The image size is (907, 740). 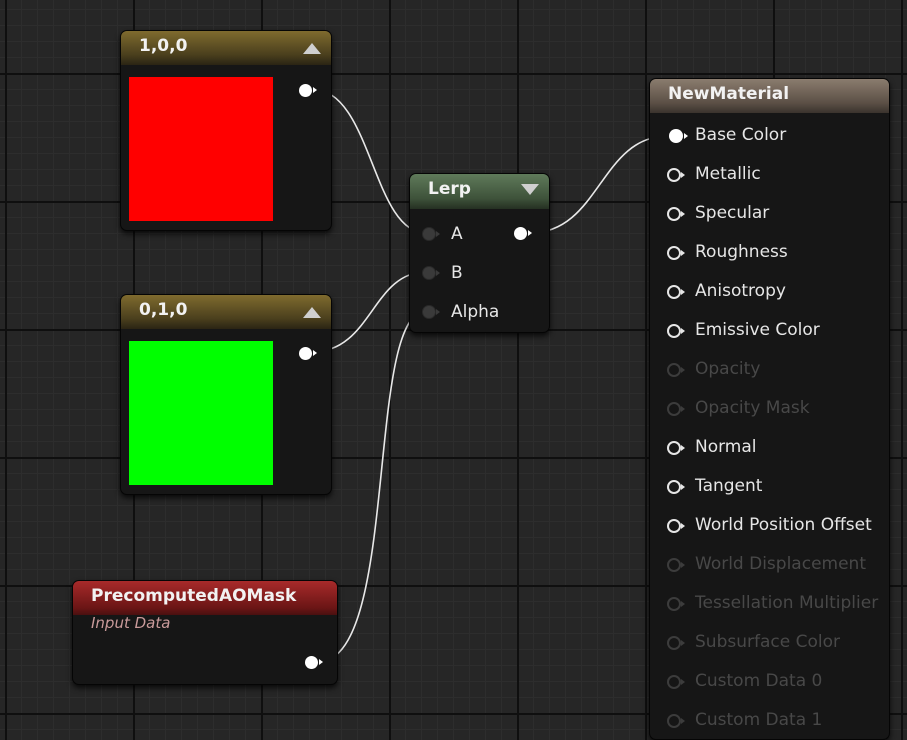 I want to click on material-input-label: Opacity, so click(x=728, y=369).